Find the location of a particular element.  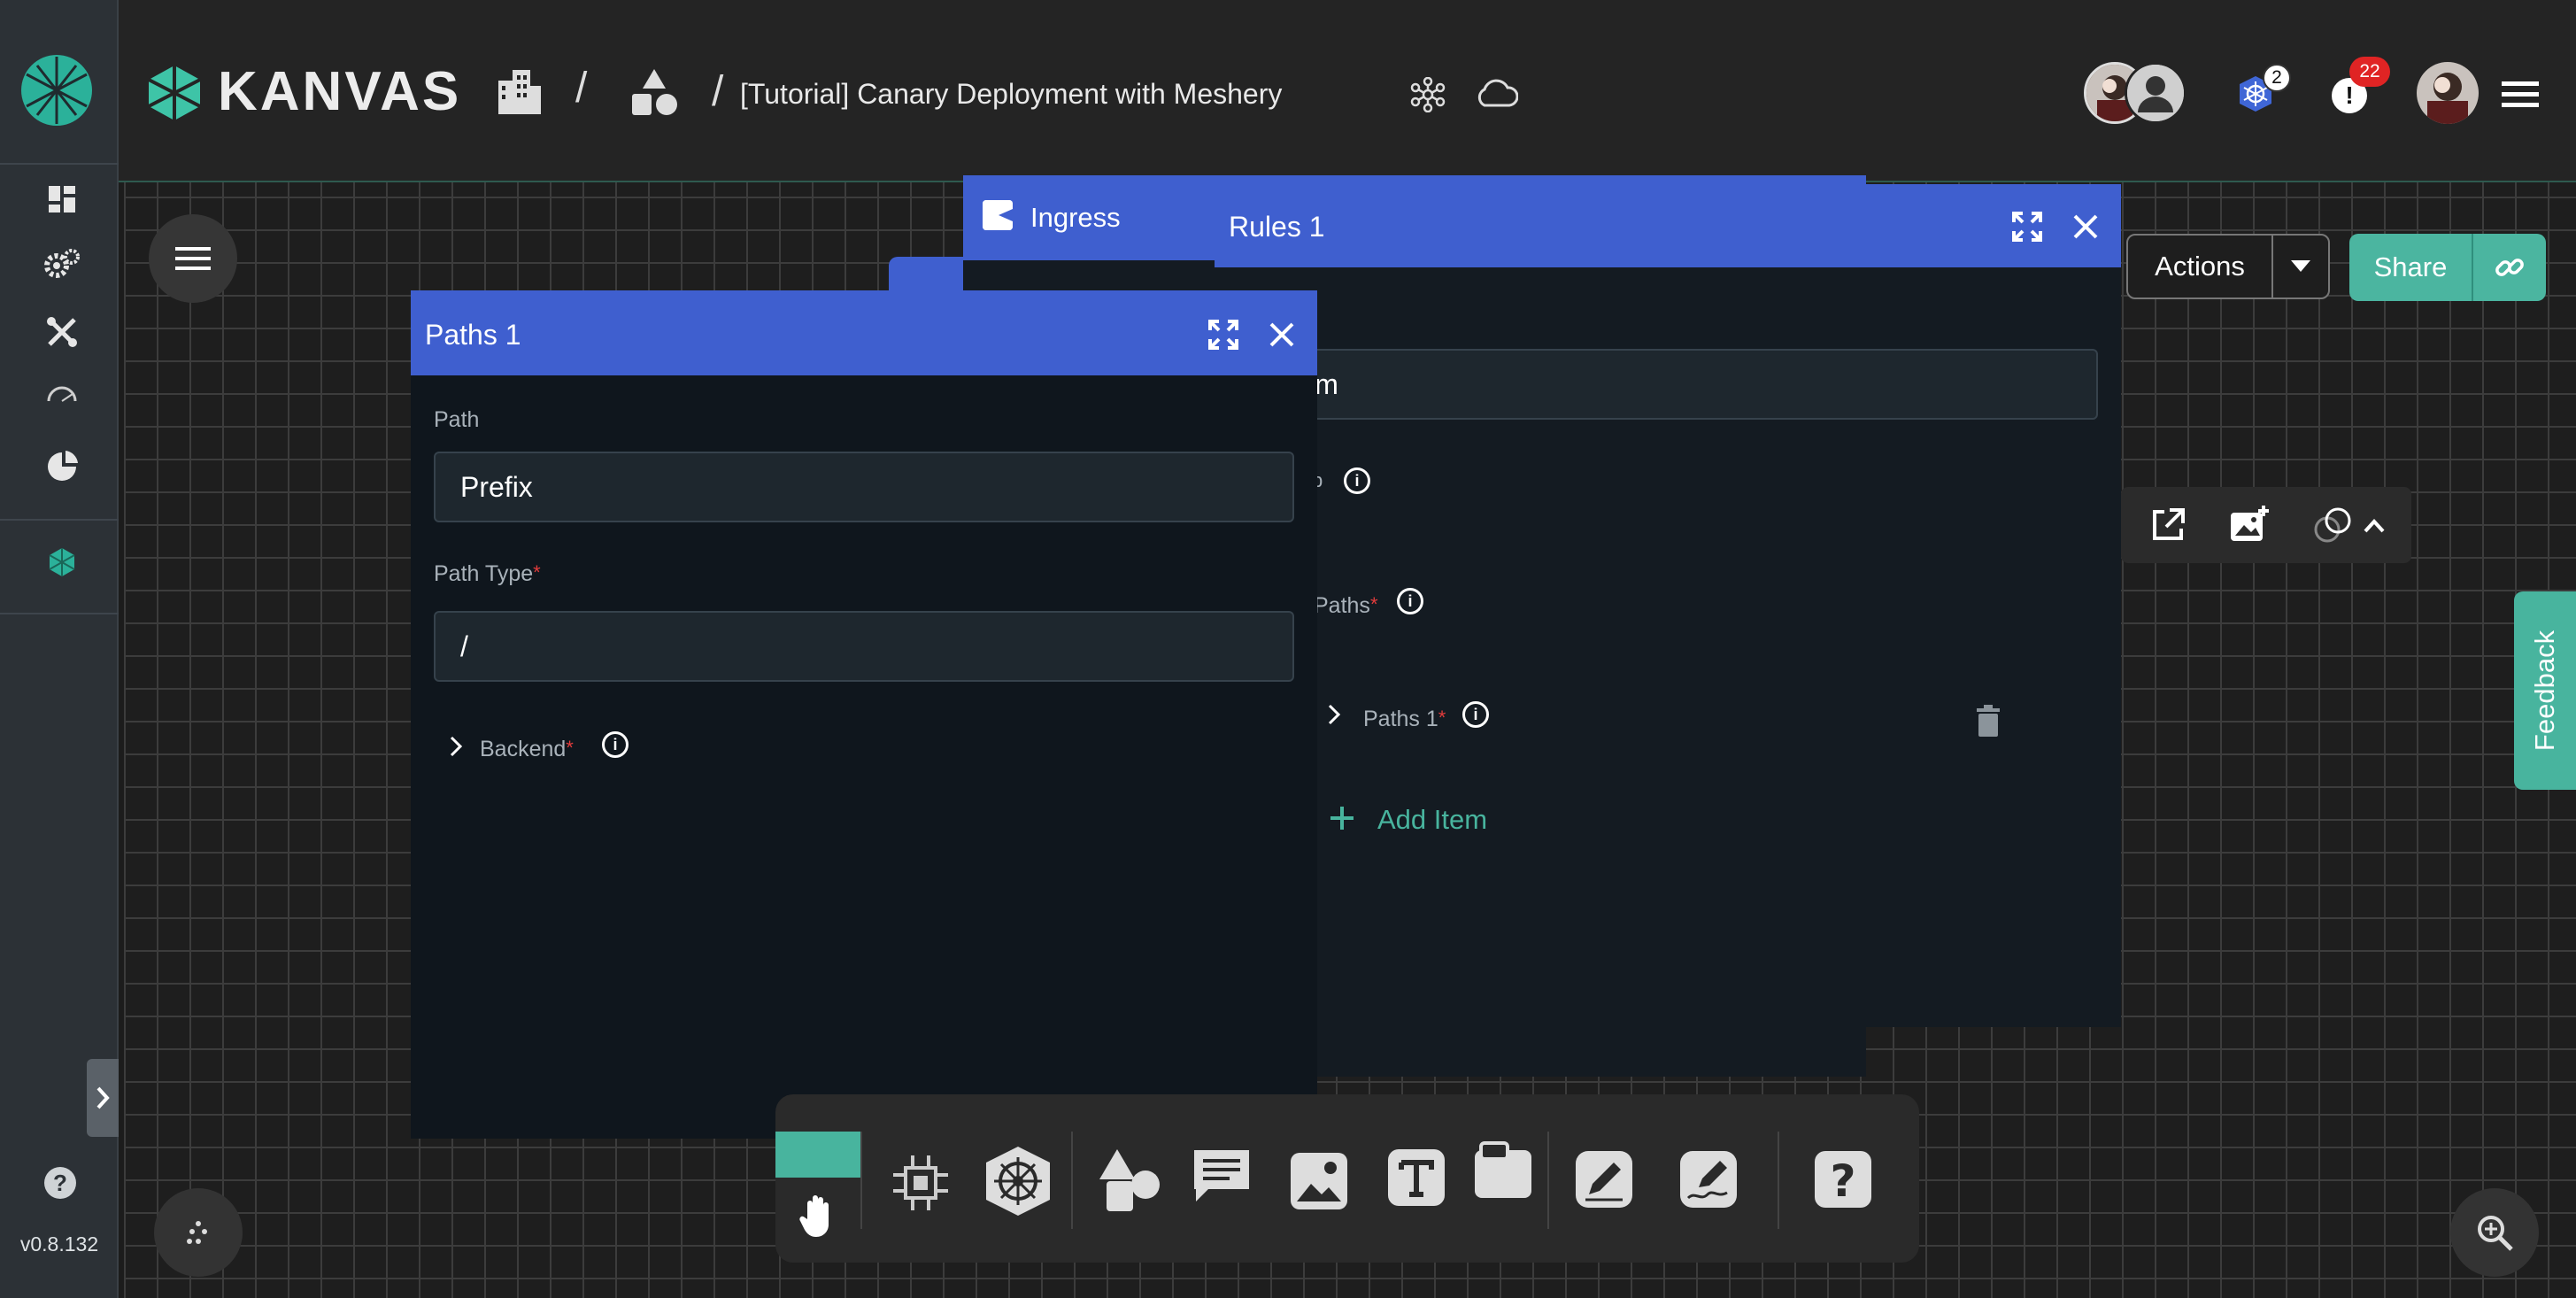

path-type-label: Path Type* is located at coordinates (487, 573).